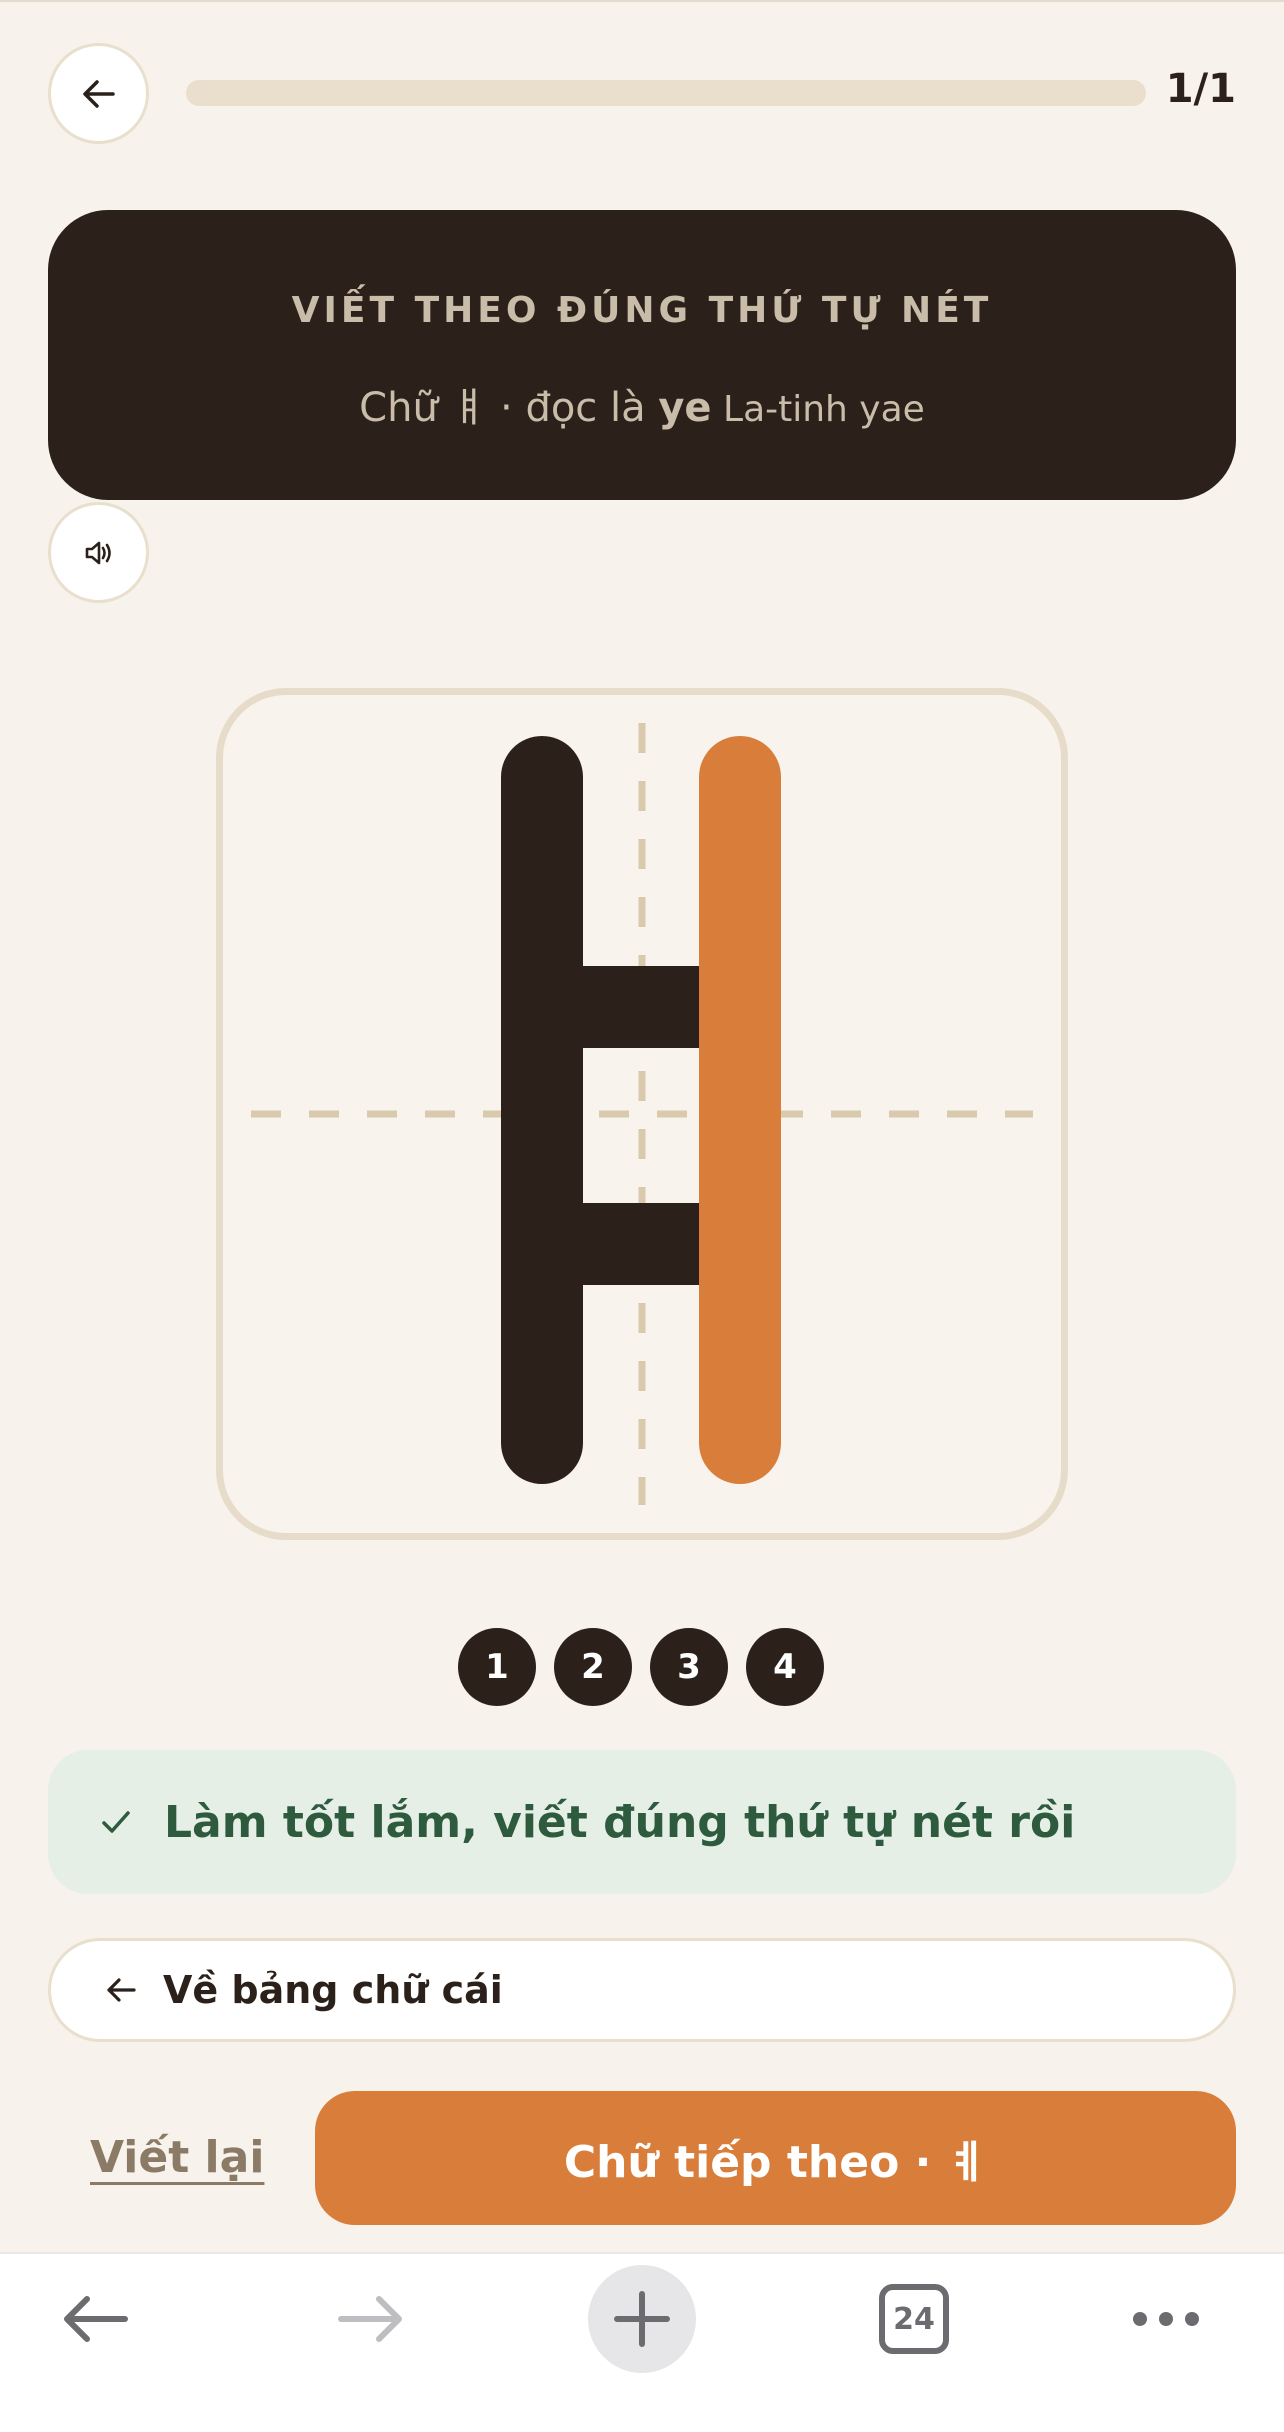 The width and height of the screenshot is (1284, 2432). I want to click on plus-icon, so click(642, 2319).